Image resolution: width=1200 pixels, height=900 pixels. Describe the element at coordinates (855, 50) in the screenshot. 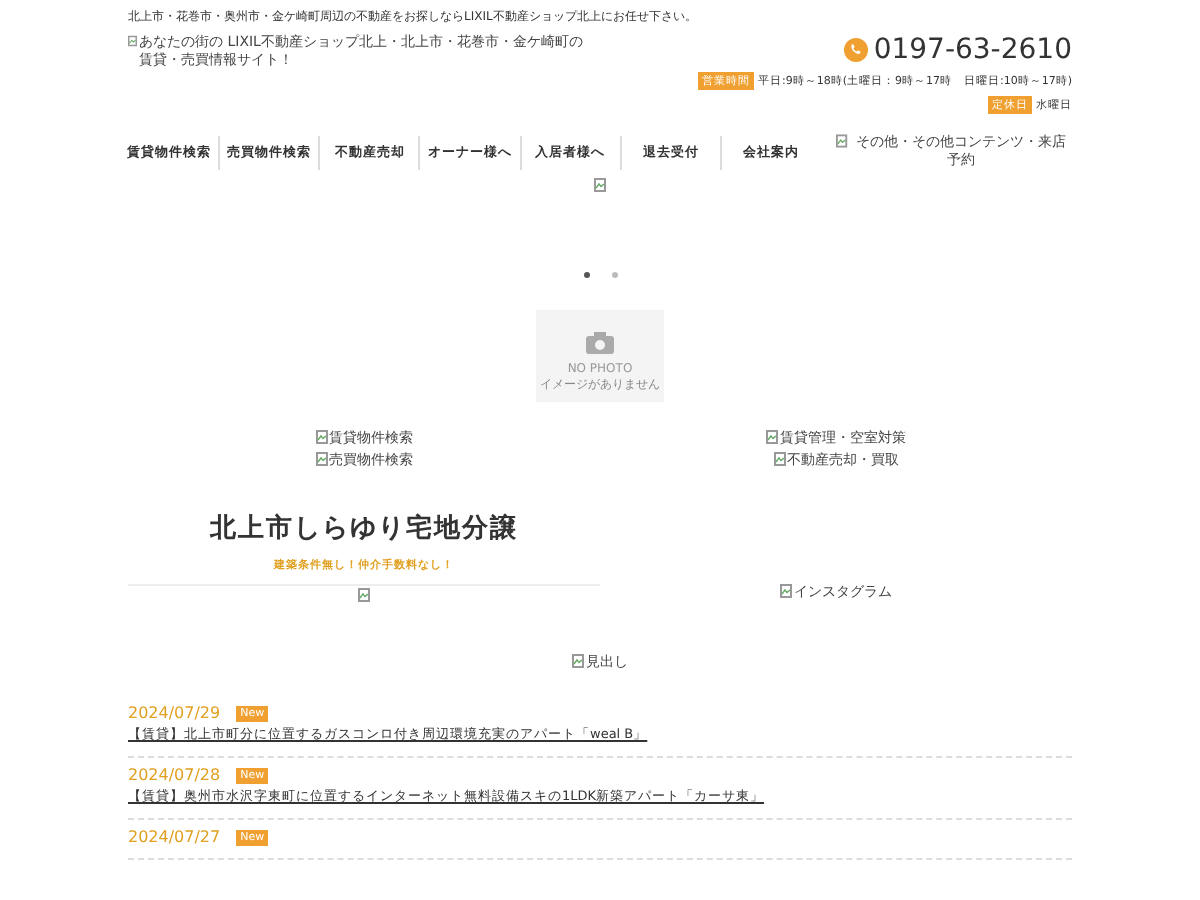

I see `phone-icon` at that location.